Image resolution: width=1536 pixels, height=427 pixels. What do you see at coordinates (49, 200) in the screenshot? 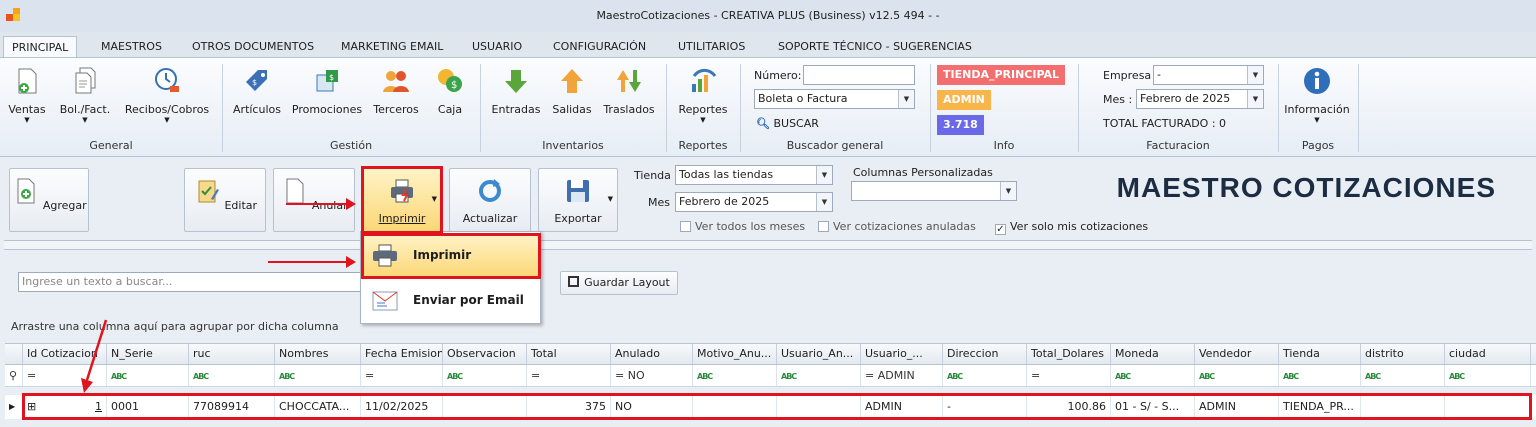
I see `agregar-button: Agregar` at bounding box center [49, 200].